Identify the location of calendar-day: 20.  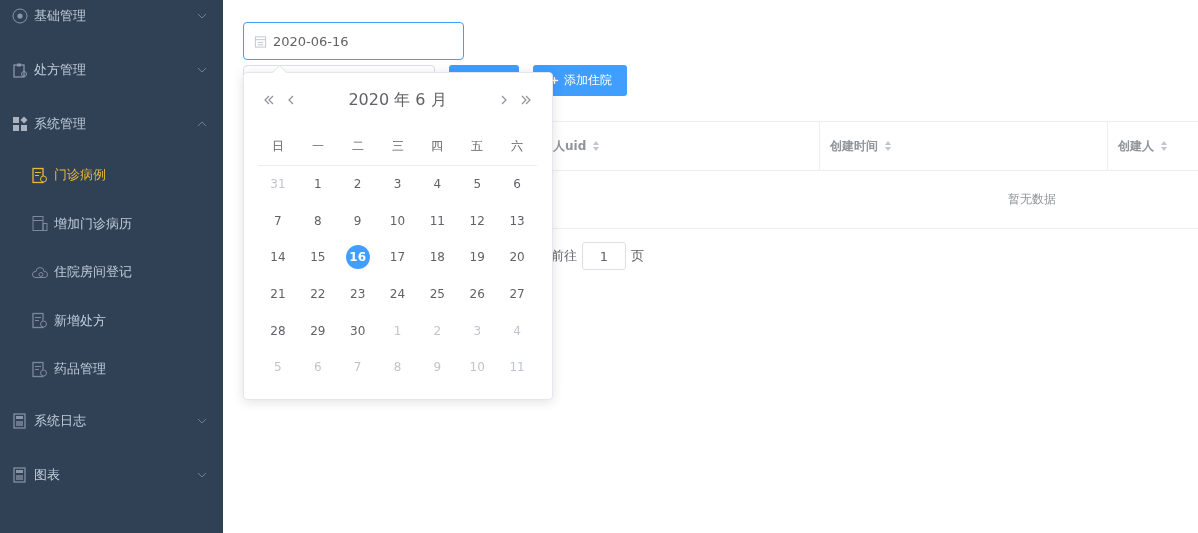
(517, 257).